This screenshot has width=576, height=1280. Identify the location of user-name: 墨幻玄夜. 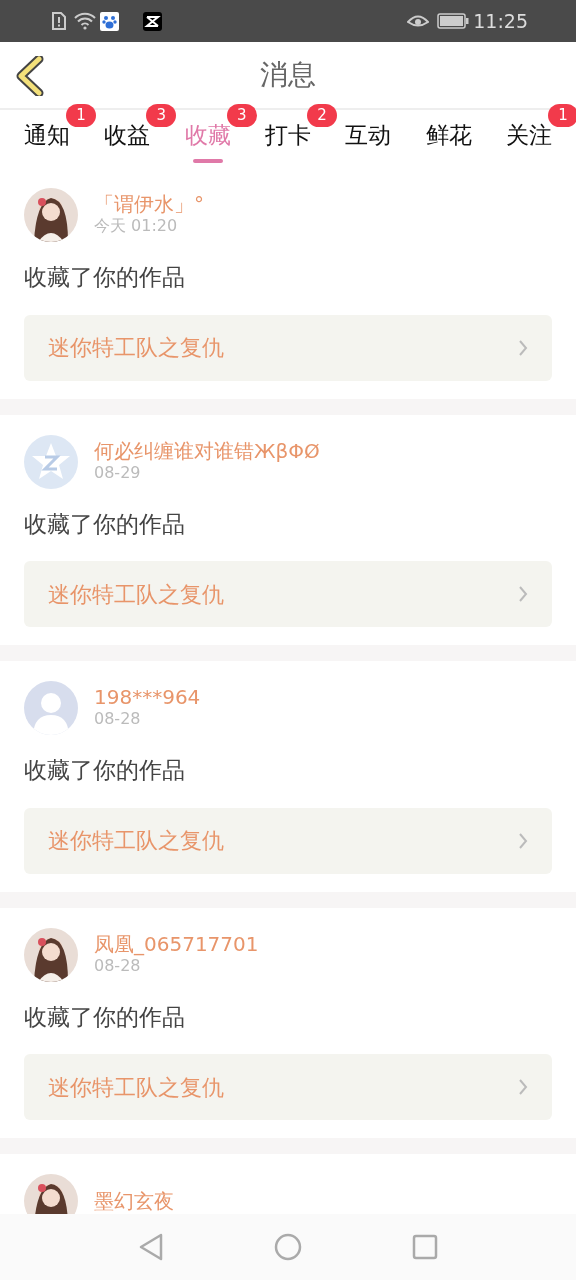
(134, 1201).